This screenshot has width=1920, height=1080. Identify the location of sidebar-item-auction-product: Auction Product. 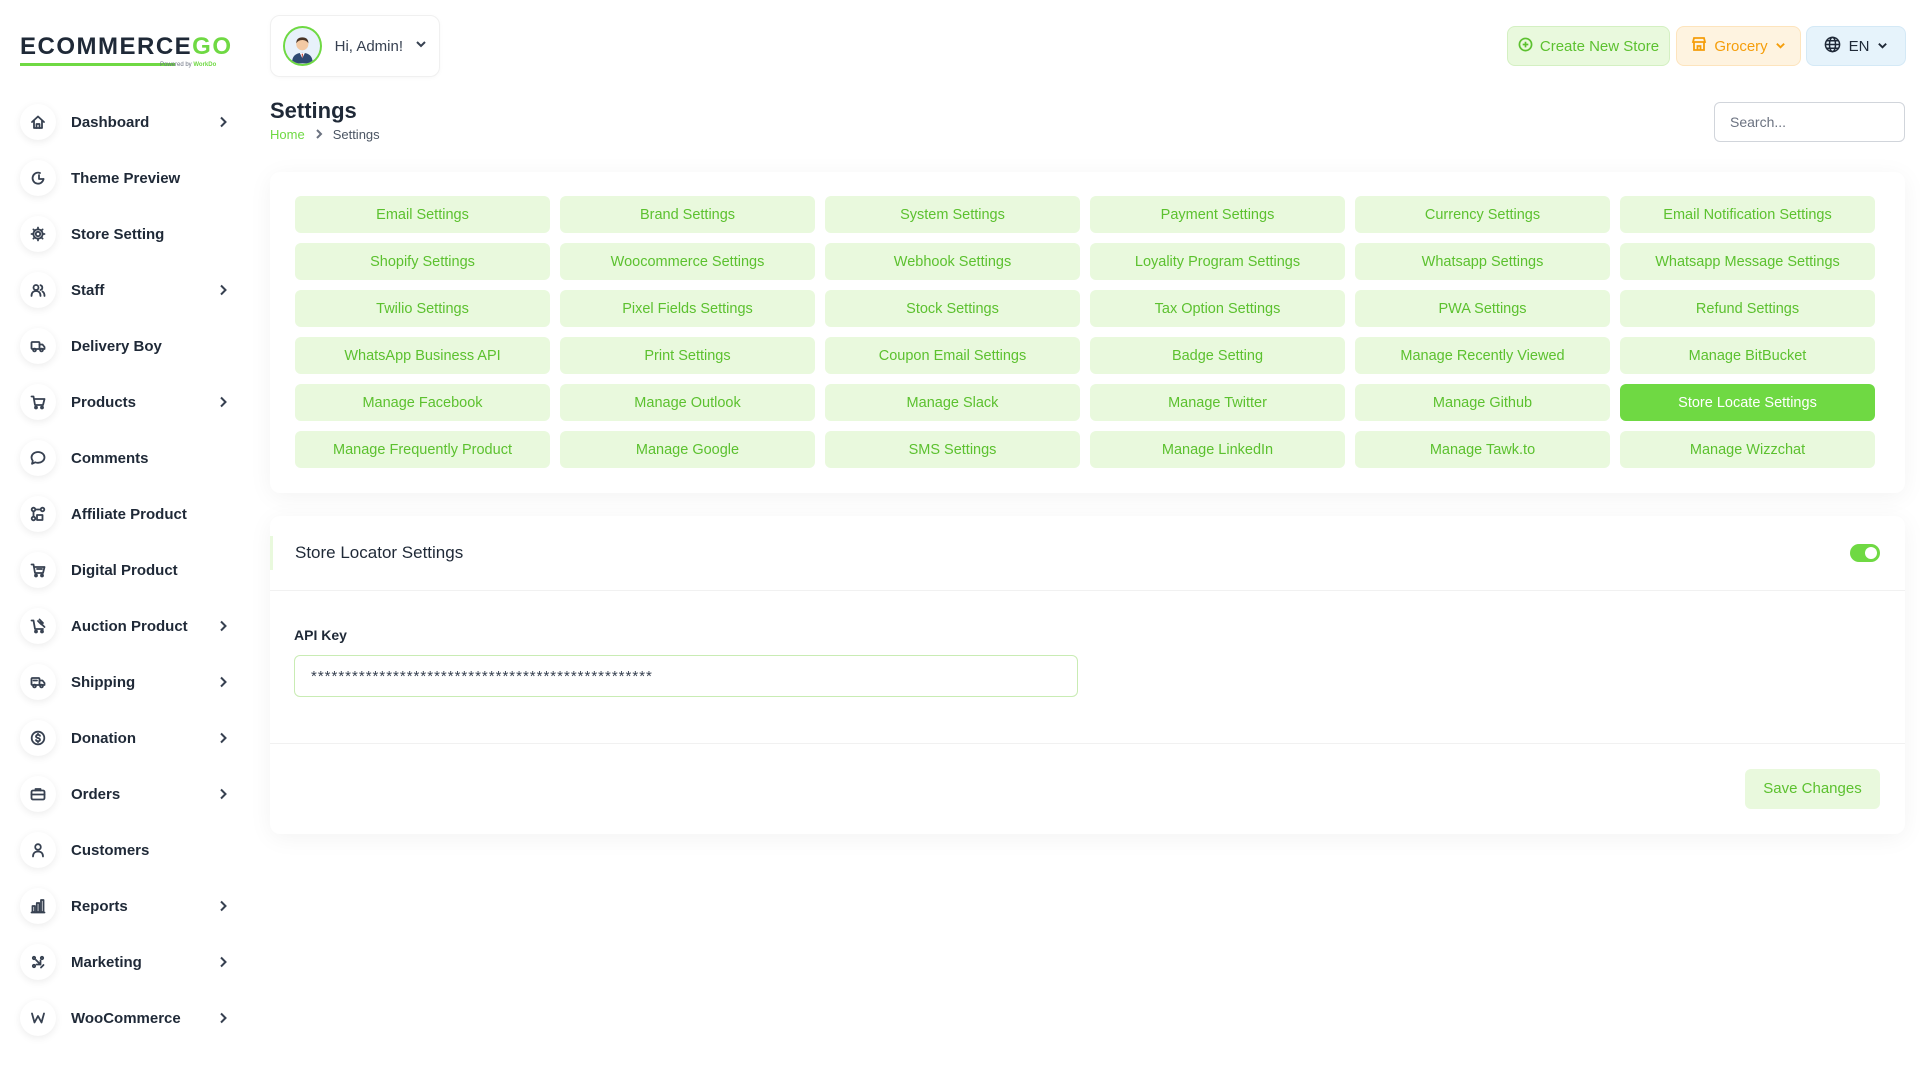
(125, 626).